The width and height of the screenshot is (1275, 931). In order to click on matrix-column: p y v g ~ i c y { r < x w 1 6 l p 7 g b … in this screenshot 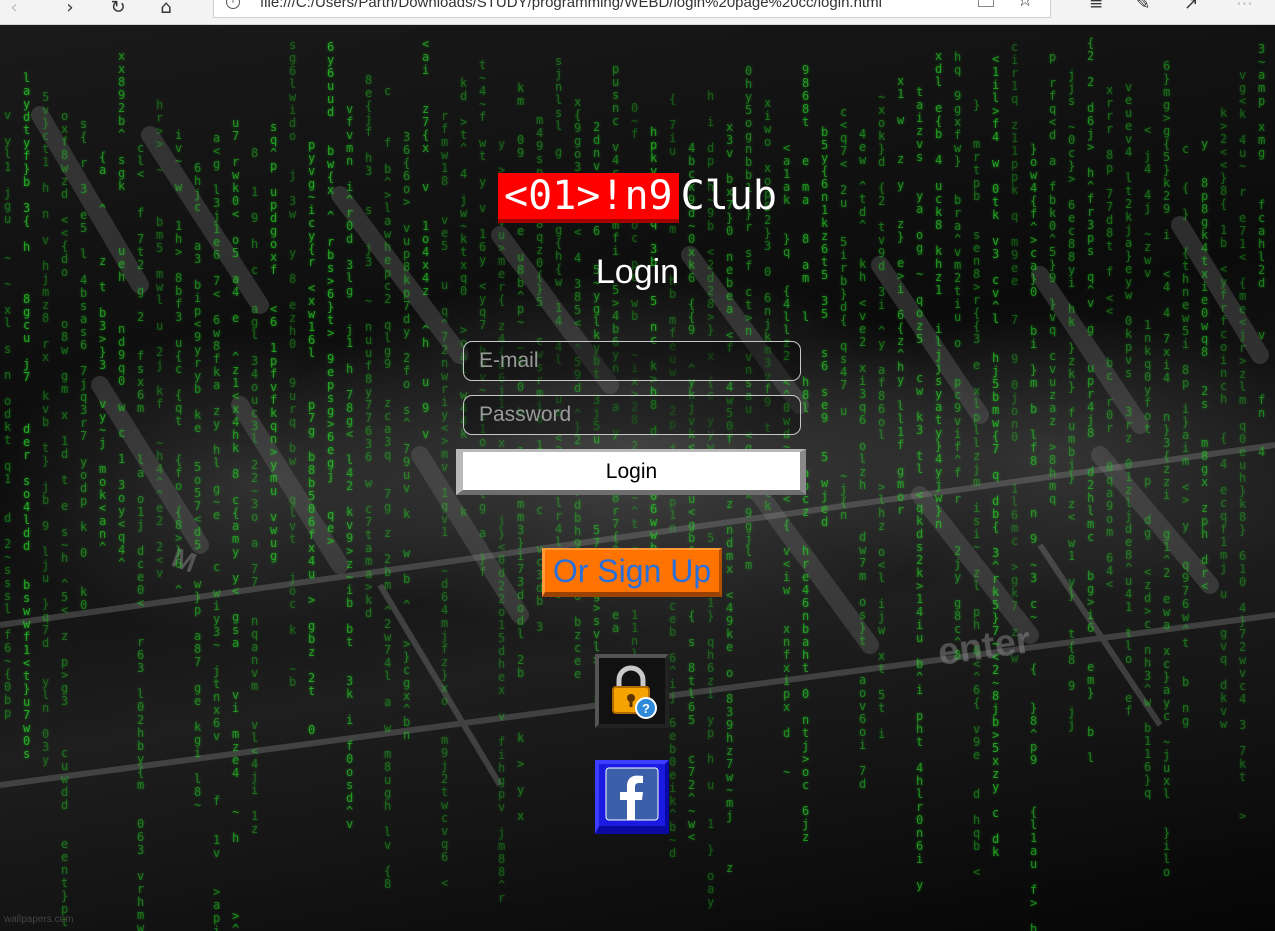, I will do `click(312, 437)`.